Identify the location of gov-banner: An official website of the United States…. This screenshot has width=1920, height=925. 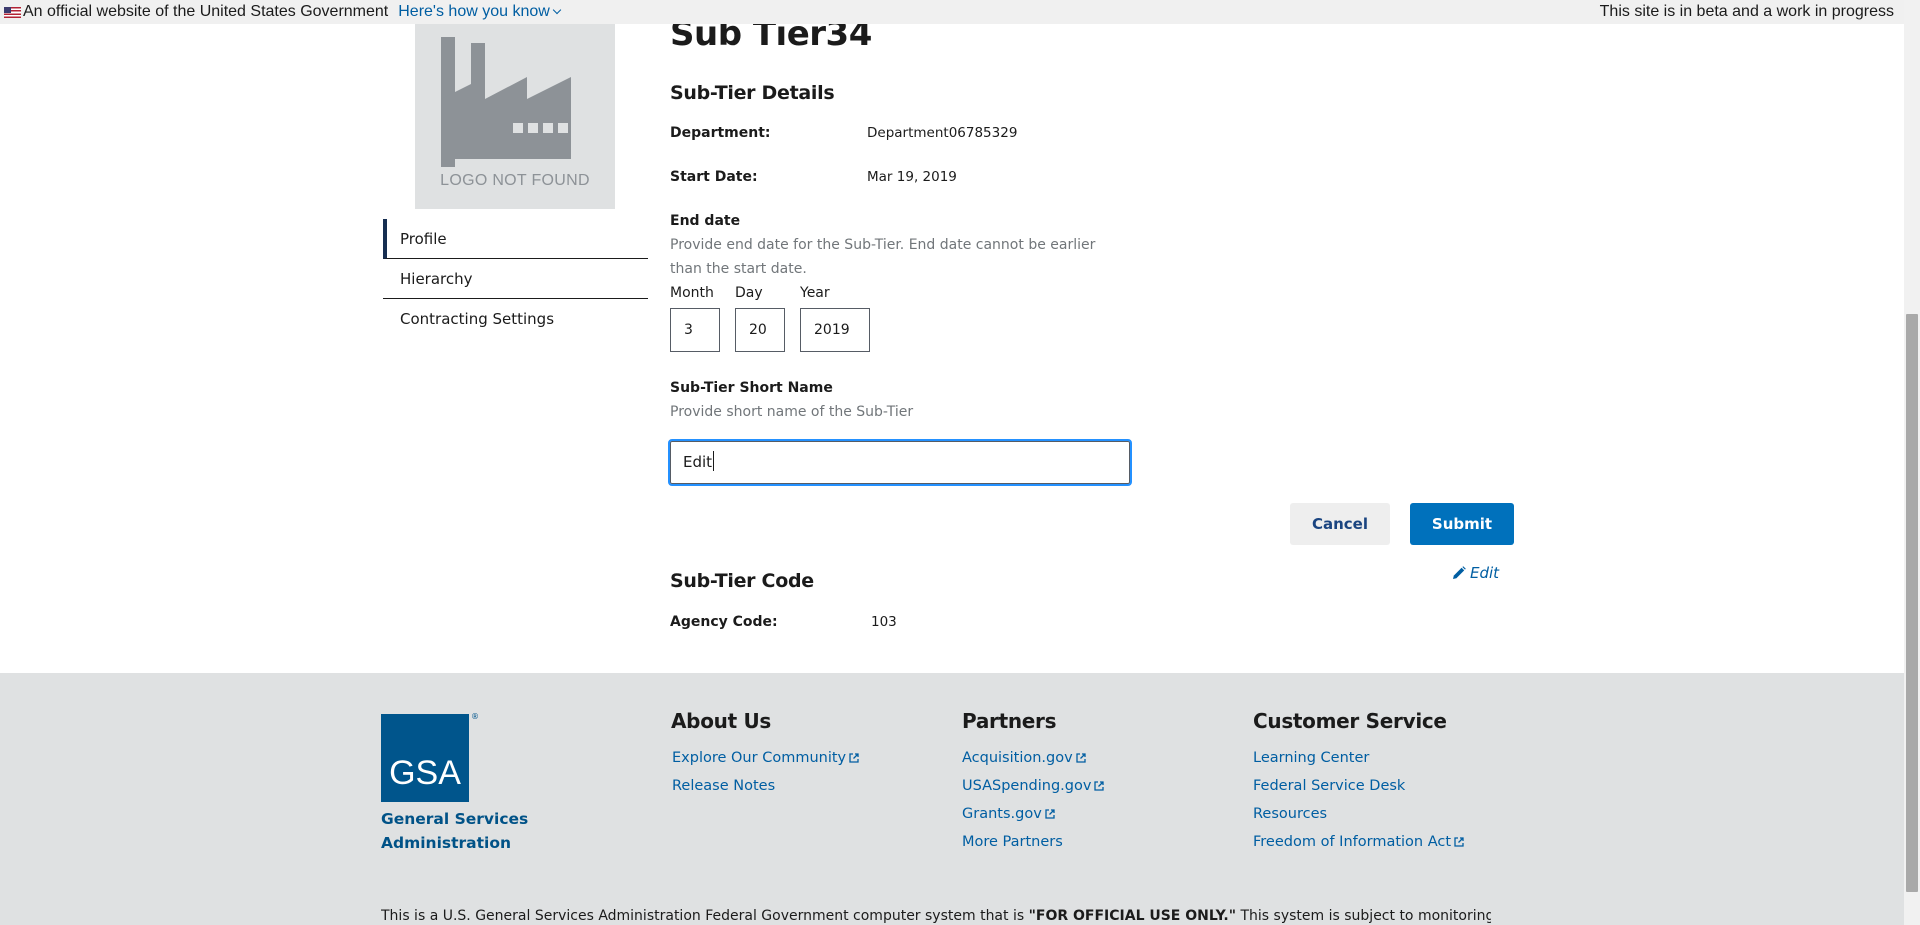
(952, 12).